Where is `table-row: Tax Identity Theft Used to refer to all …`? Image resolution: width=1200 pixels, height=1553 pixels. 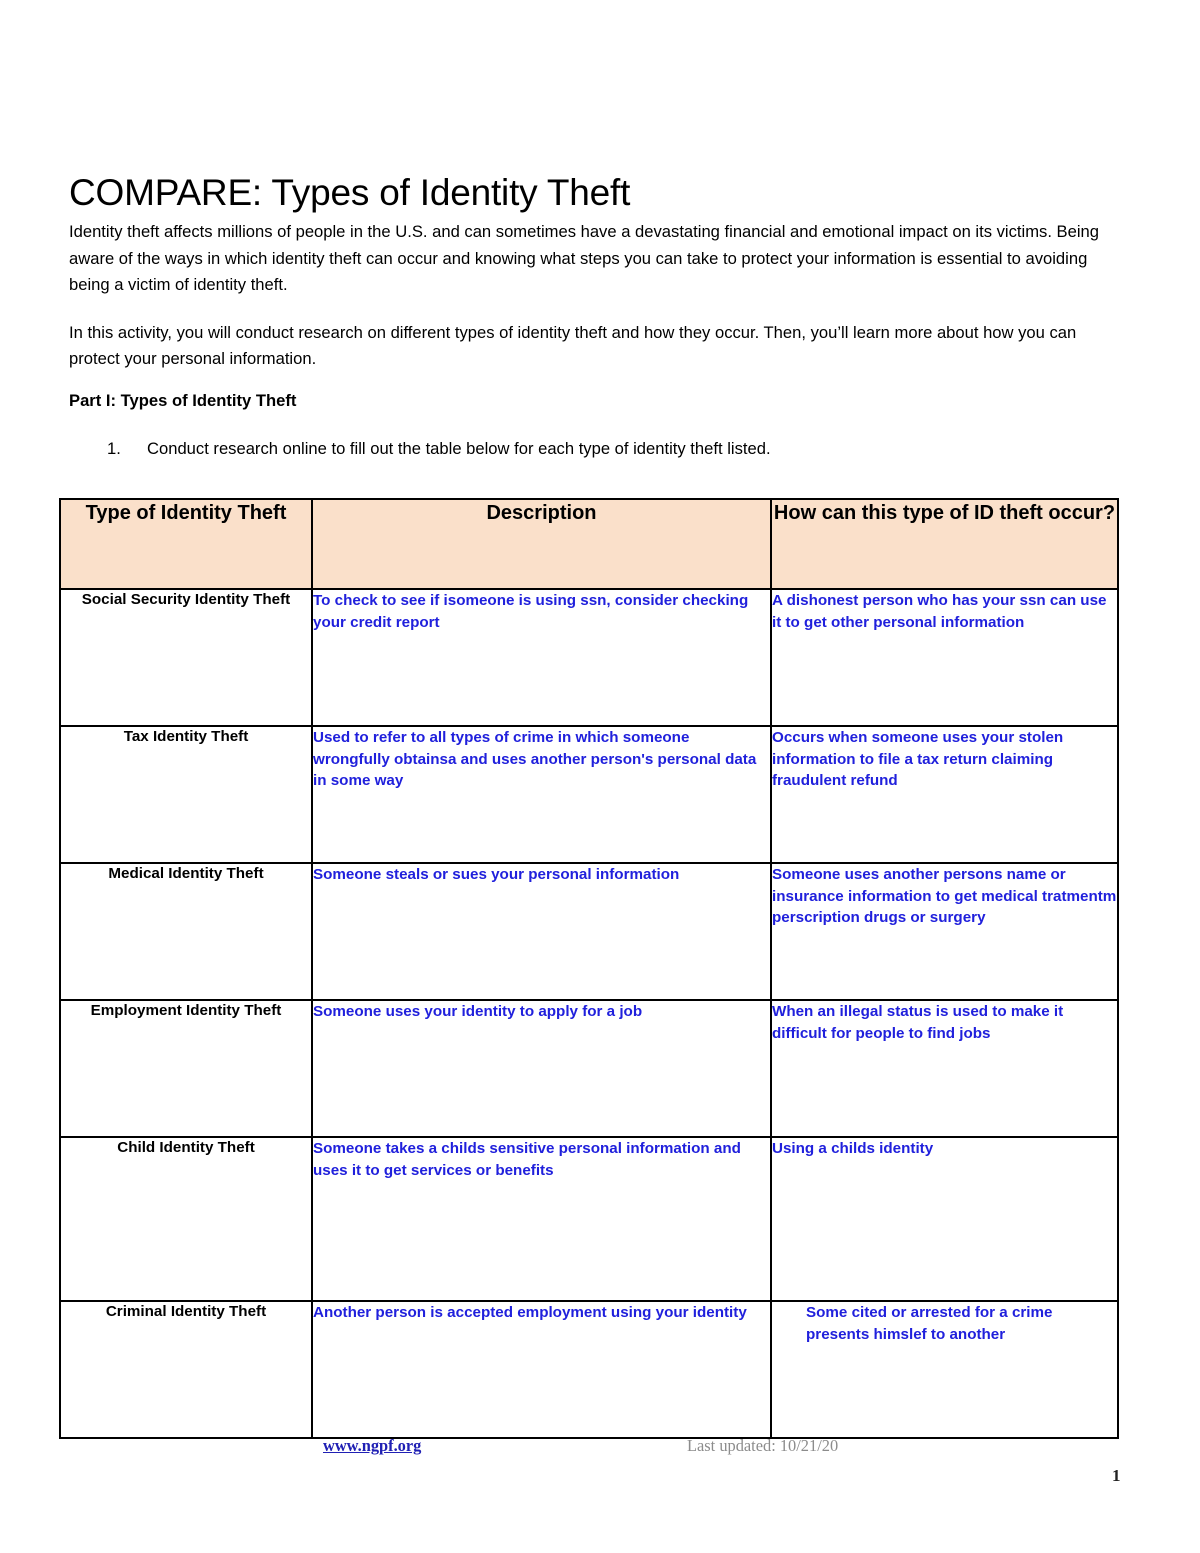
table-row: Tax Identity Theft Used to refer to all … is located at coordinates (589, 794).